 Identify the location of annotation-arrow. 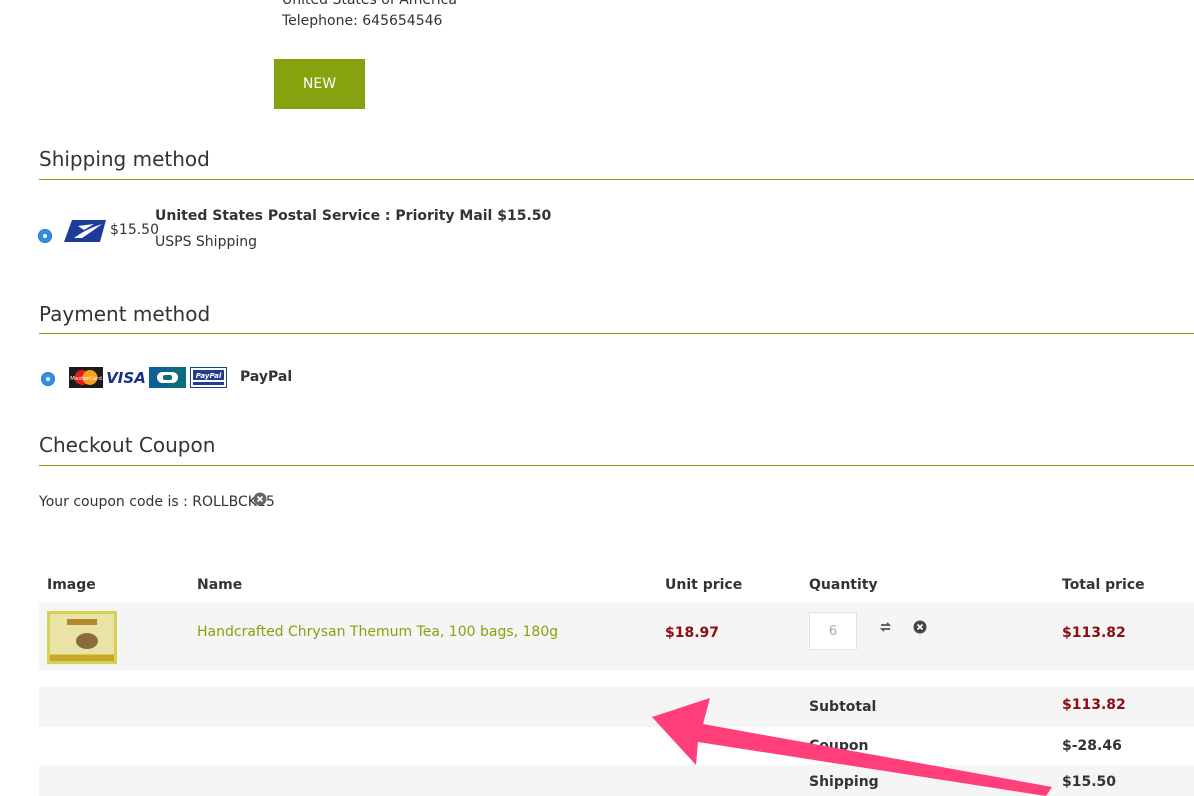
(852, 747).